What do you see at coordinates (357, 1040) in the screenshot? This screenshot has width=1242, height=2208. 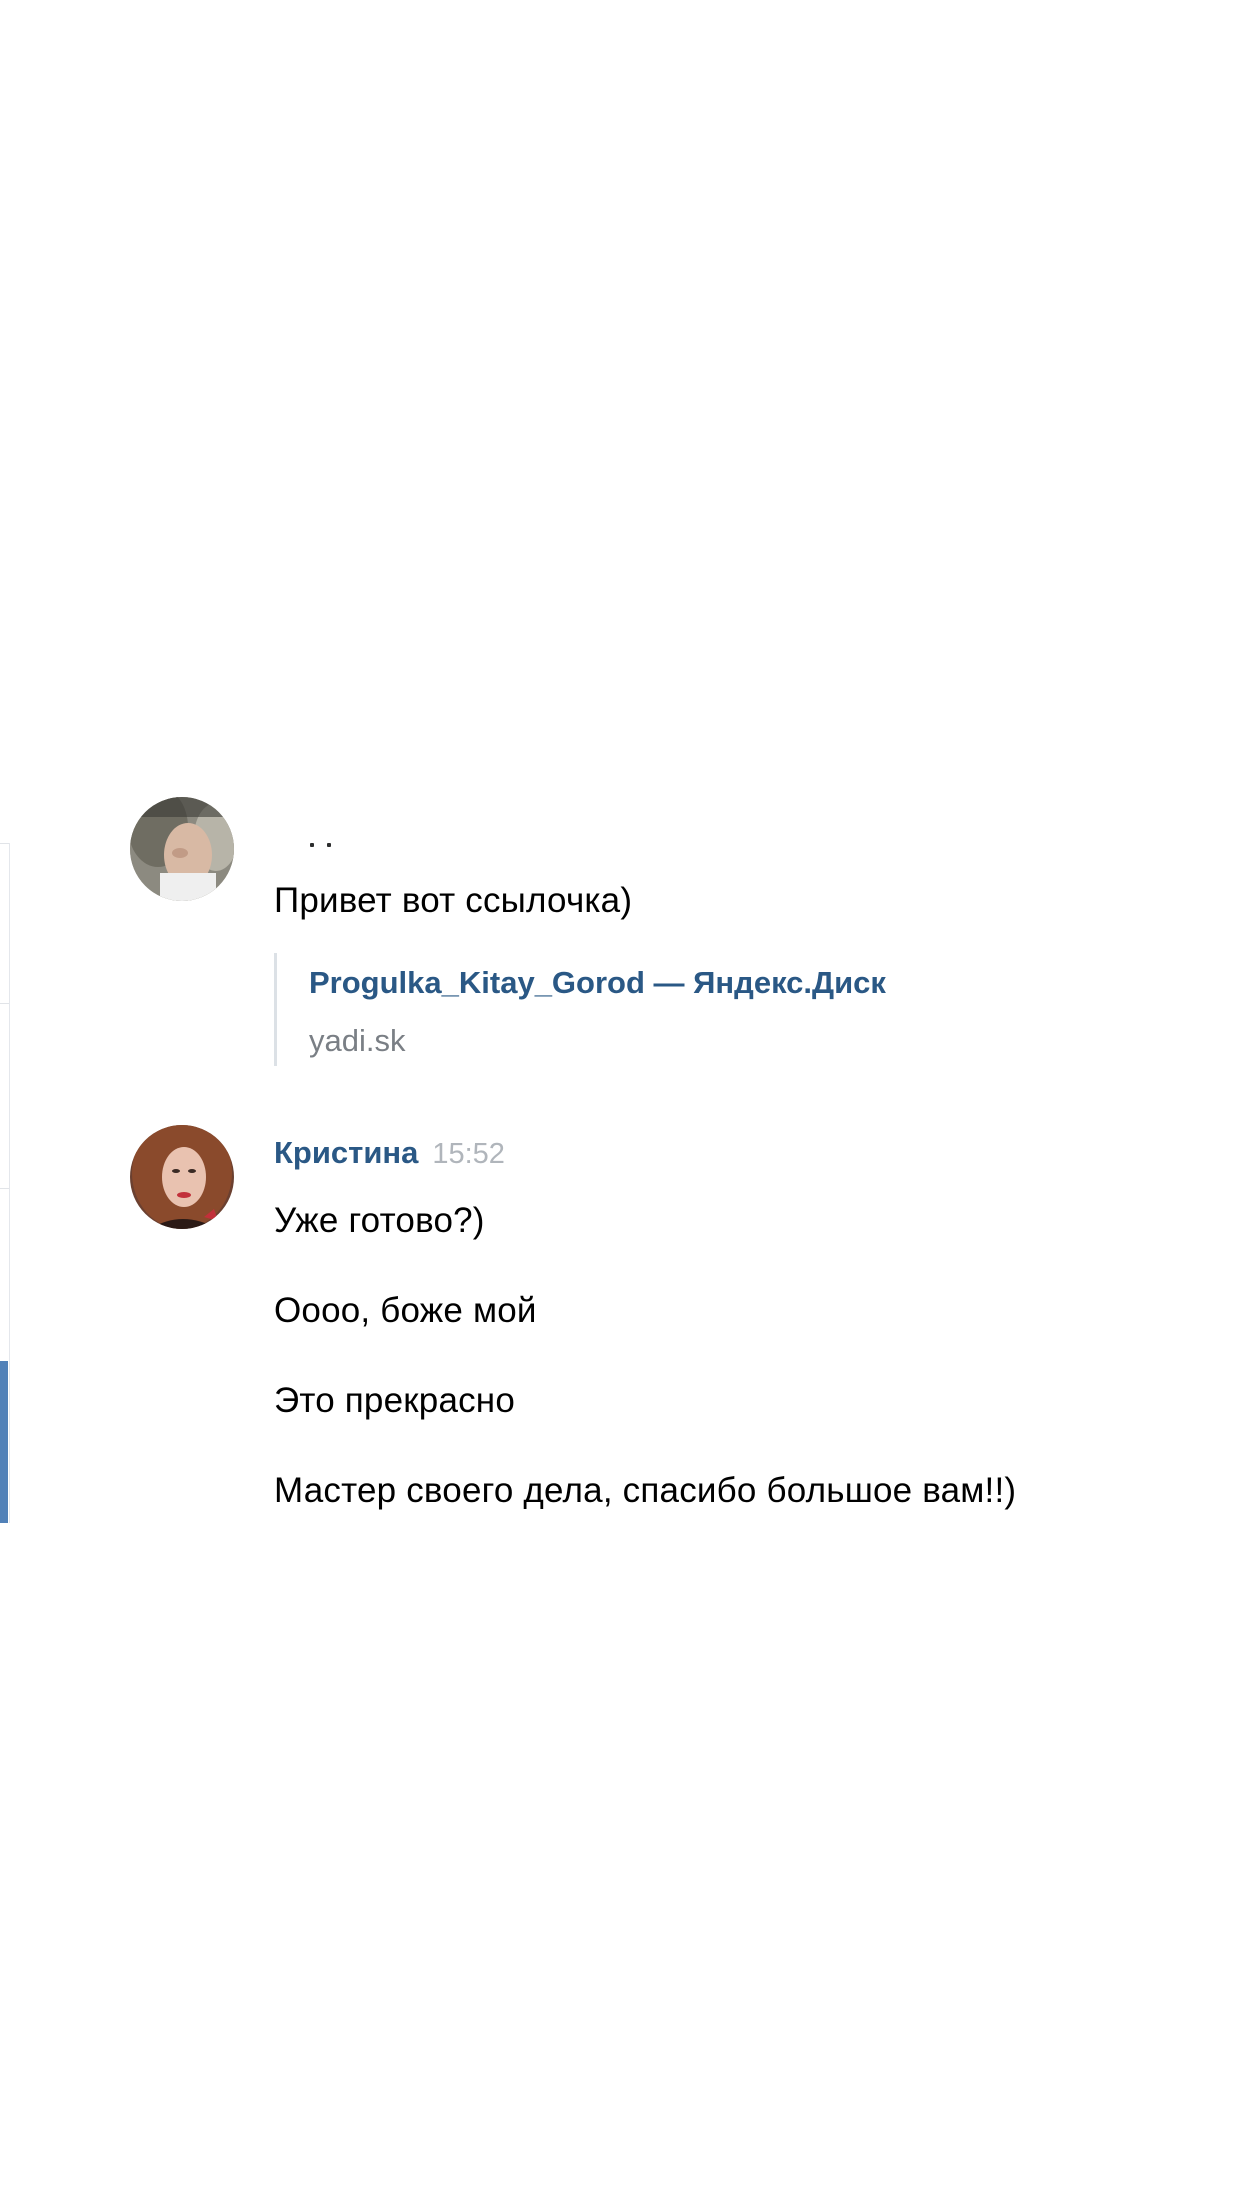 I see `link-host: yadi.sk` at bounding box center [357, 1040].